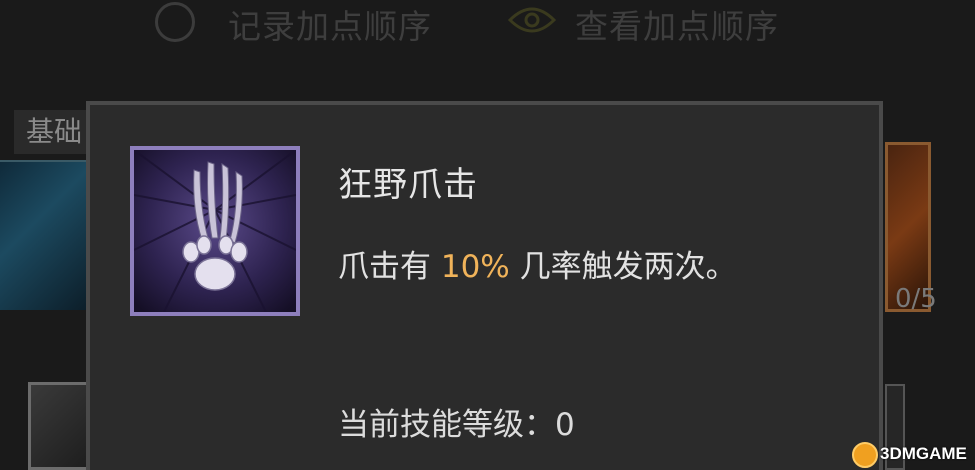 The image size is (975, 470). Describe the element at coordinates (330, 24) in the screenshot. I see `record-order-label: 记录加点顺序` at that location.